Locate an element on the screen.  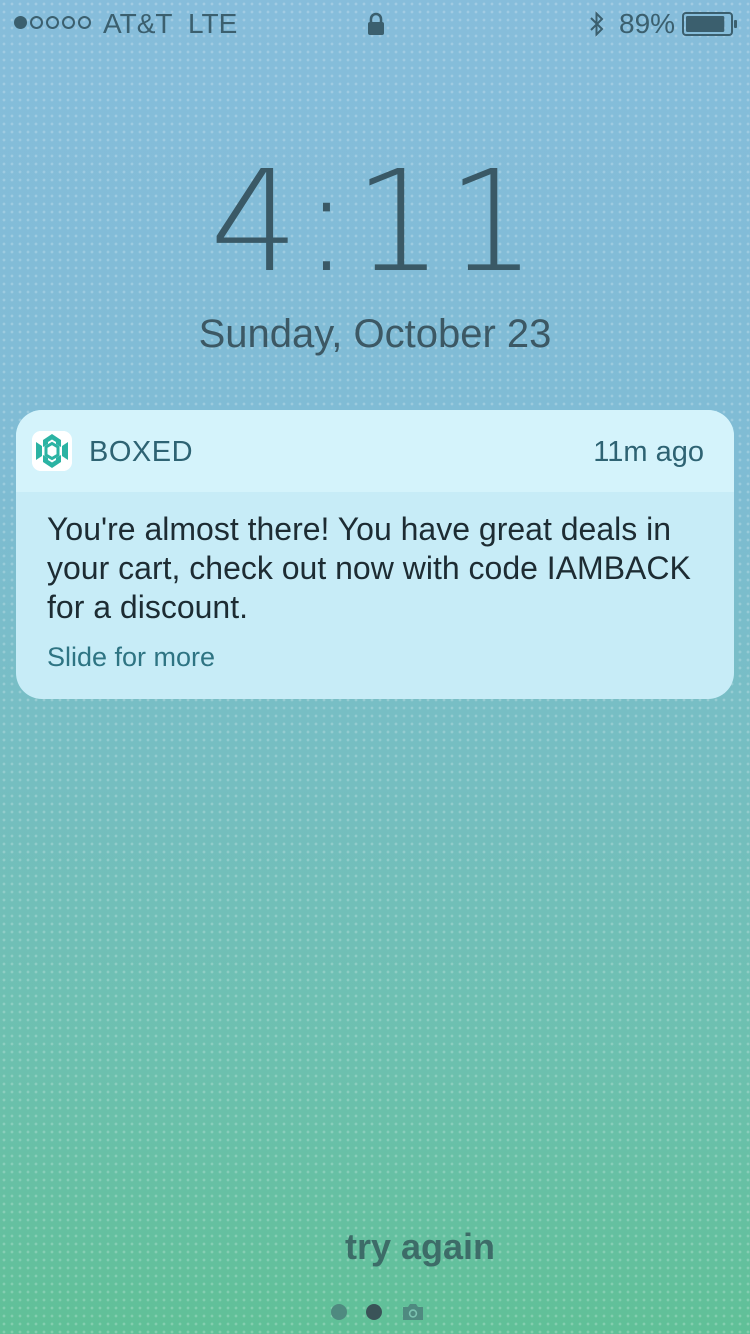
page-indicator is located at coordinates (378, 1312).